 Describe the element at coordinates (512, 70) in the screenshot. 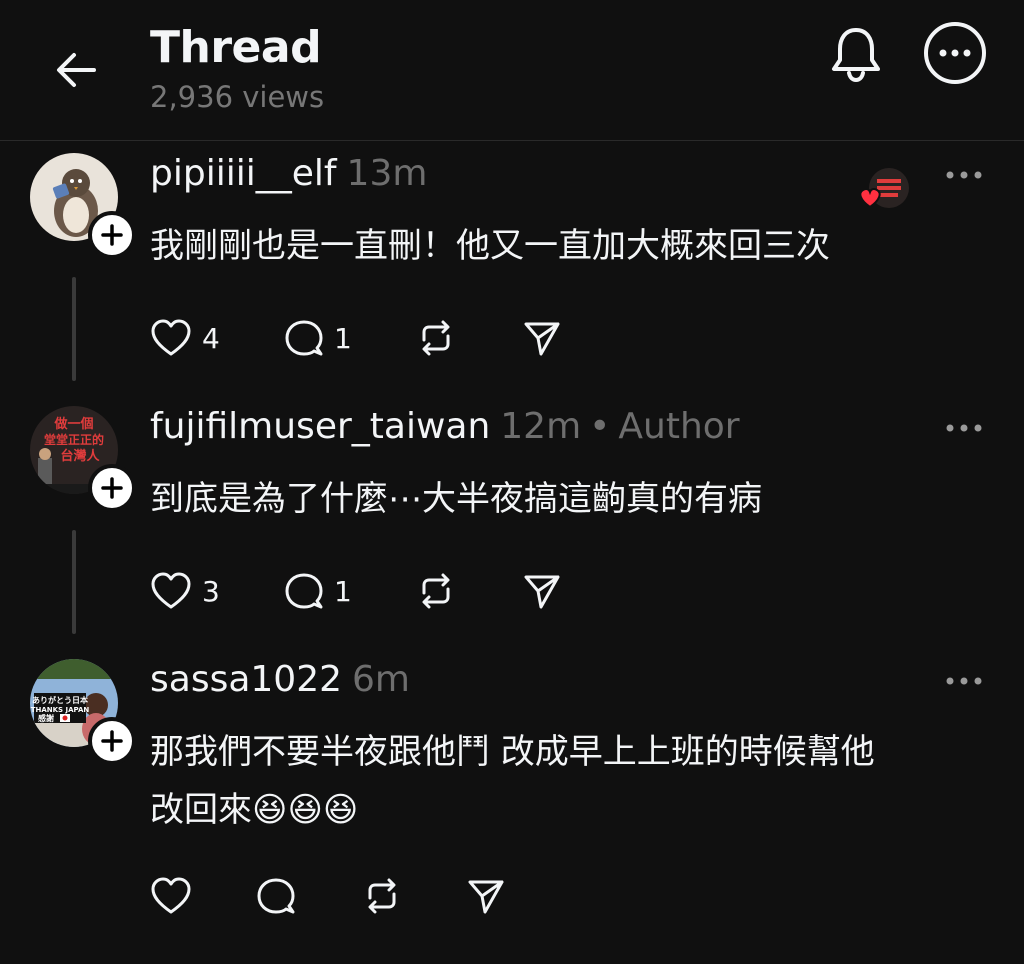

I see `thread-header: Thread 2,936 views` at that location.